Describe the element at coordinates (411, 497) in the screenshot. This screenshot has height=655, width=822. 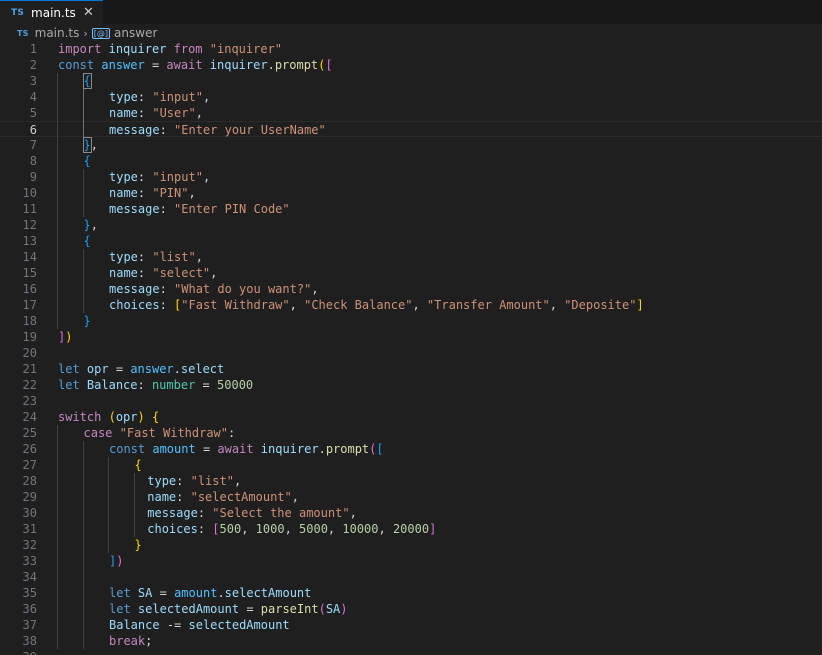
I see `code-line: 29 name: "selectAmount",` at that location.